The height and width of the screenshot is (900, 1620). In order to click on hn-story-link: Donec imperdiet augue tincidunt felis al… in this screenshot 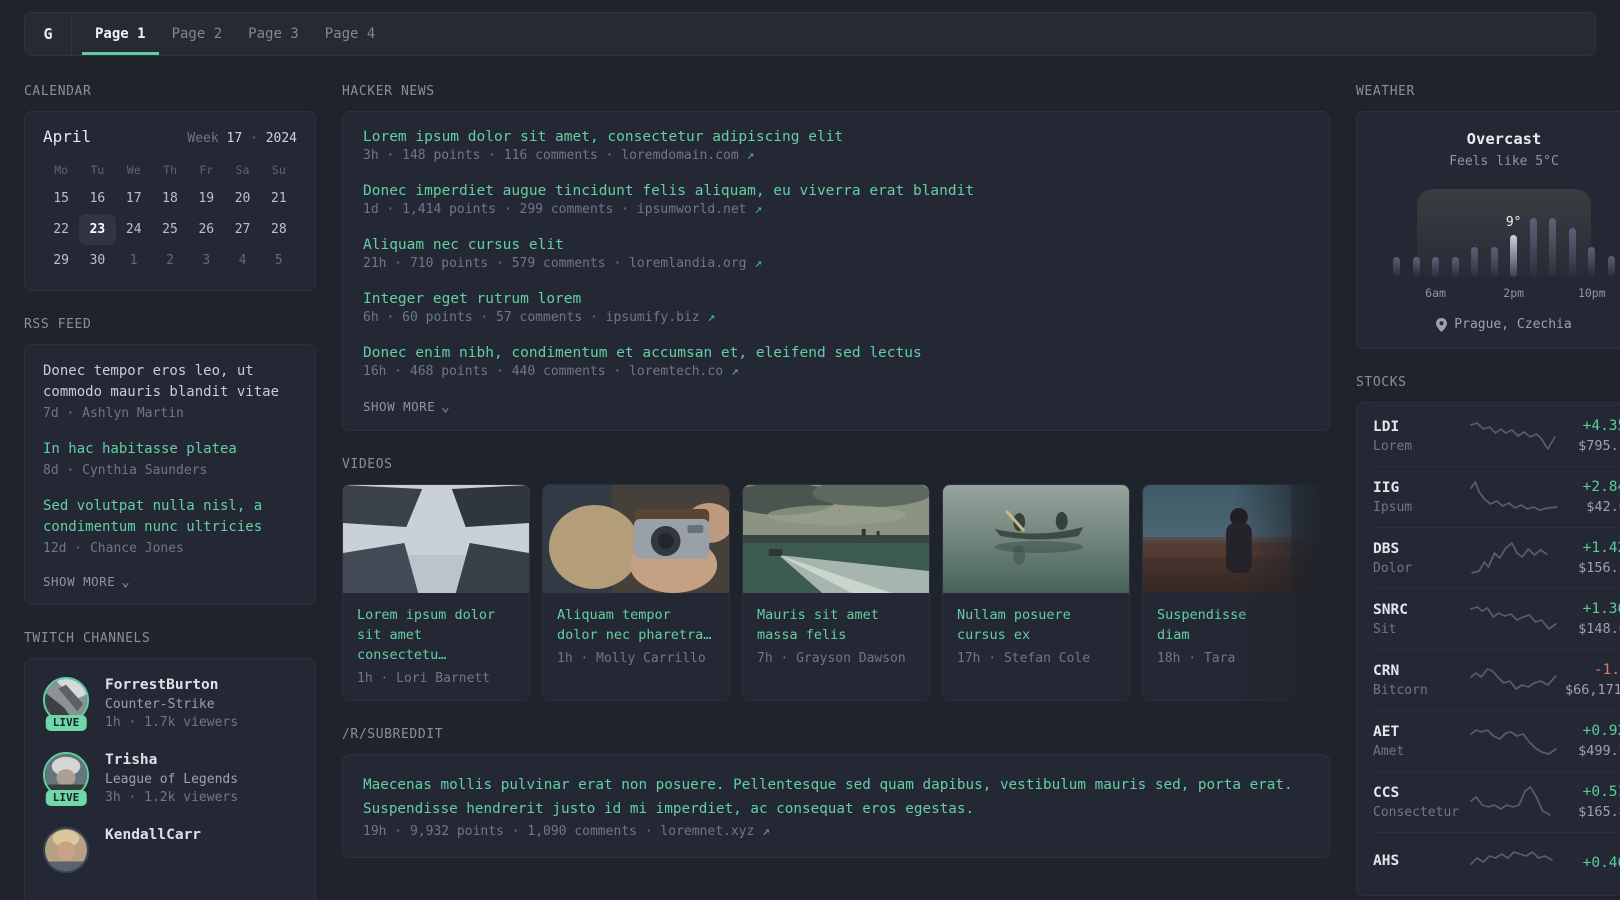, I will do `click(668, 191)`.